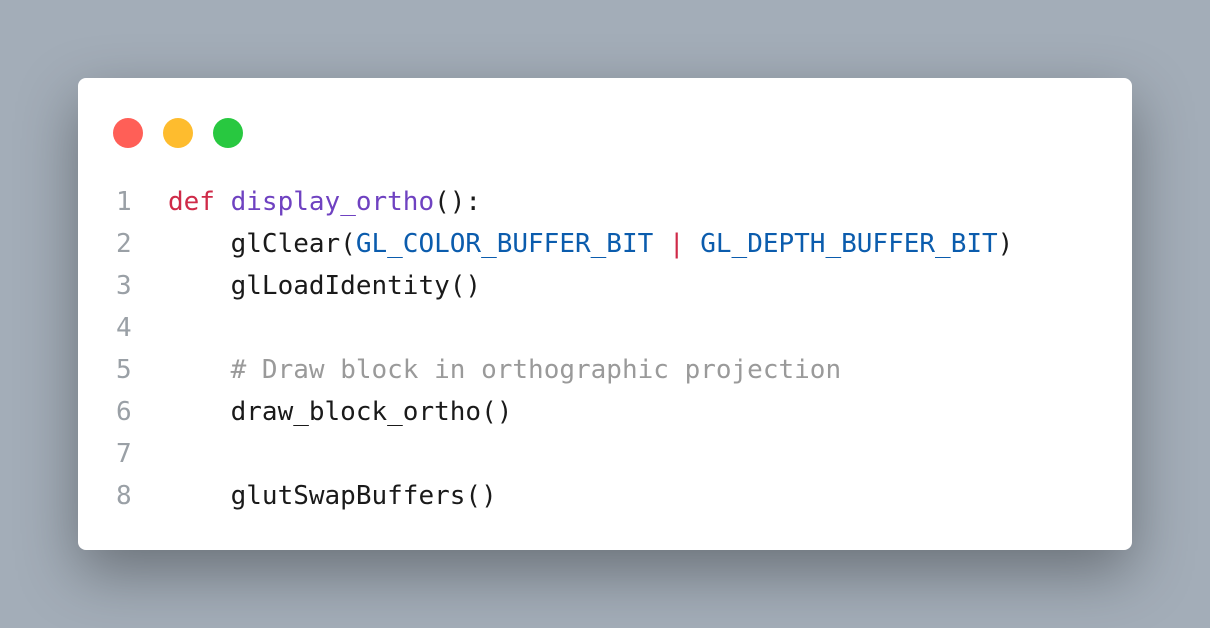 The image size is (1210, 628). I want to click on code-line: 4, so click(605, 328).